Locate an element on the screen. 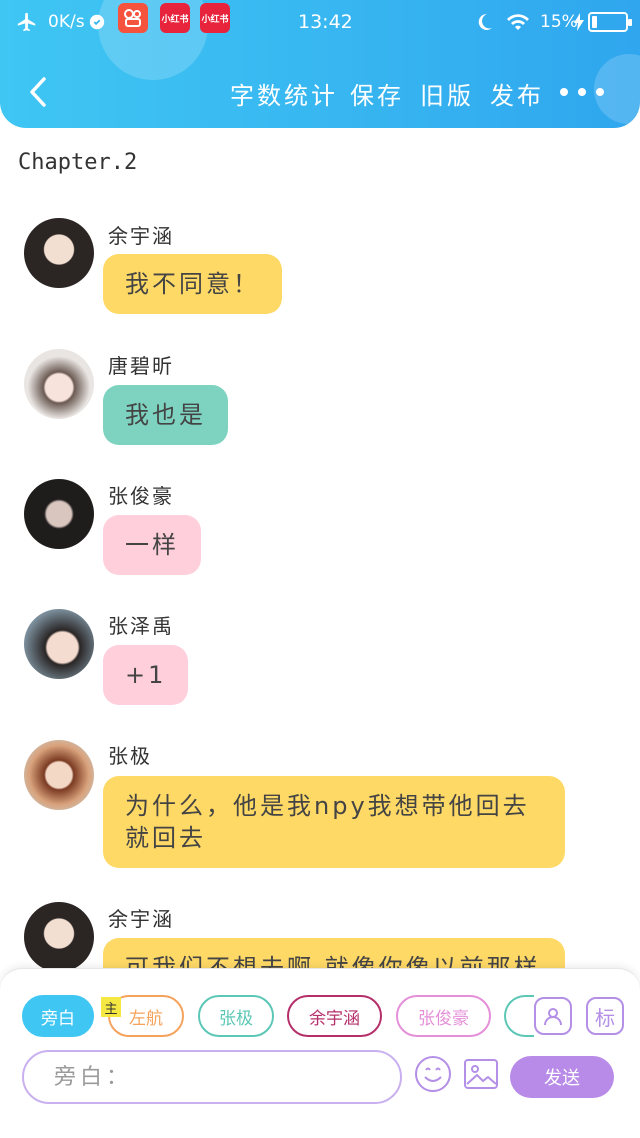 This screenshot has height=1138, width=640. sender-name: 张极 is located at coordinates (130, 756).